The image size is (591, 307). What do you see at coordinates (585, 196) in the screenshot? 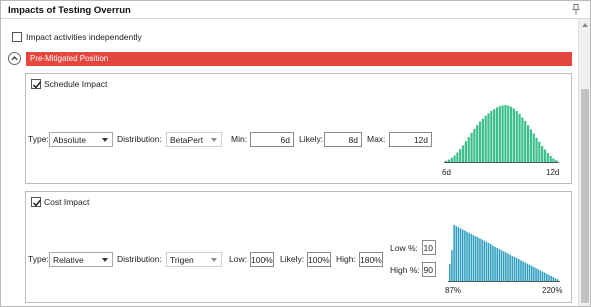
I see `scrollbar-thumb` at bounding box center [585, 196].